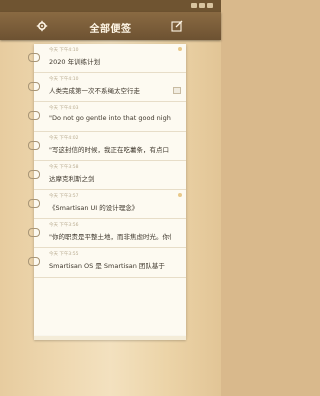 The width and height of the screenshot is (320, 396). I want to click on note-preview: 2020 年训练计划, so click(75, 62).